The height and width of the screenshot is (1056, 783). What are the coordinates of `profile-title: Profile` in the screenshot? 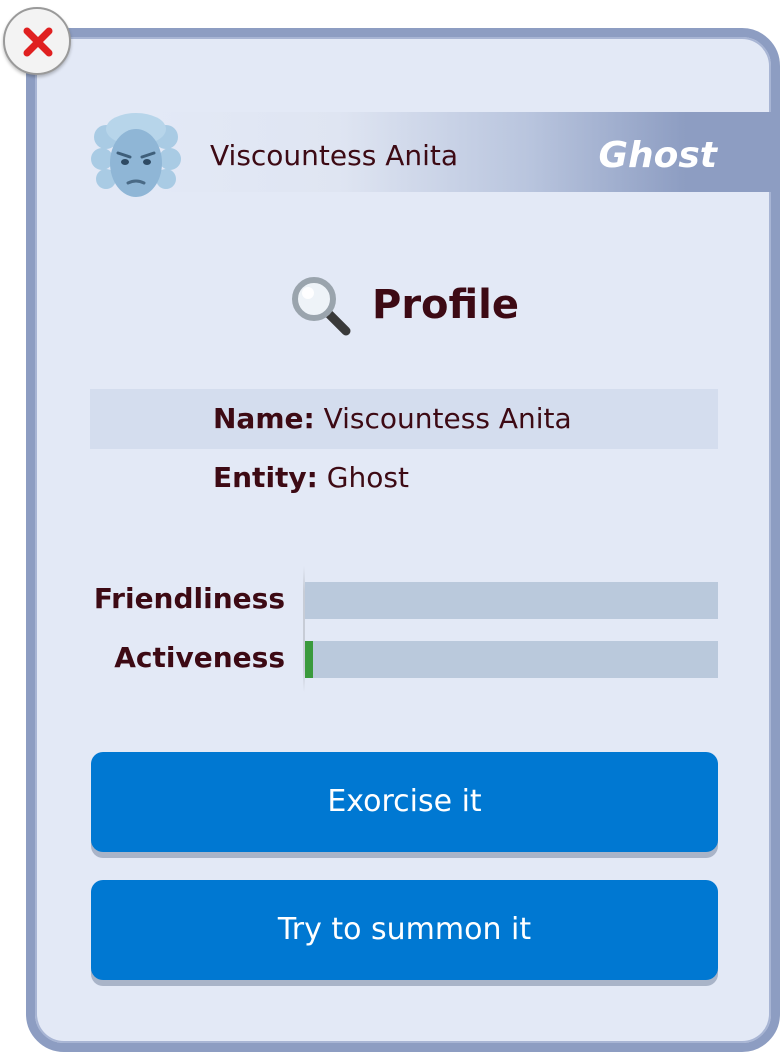 It's located at (446, 305).